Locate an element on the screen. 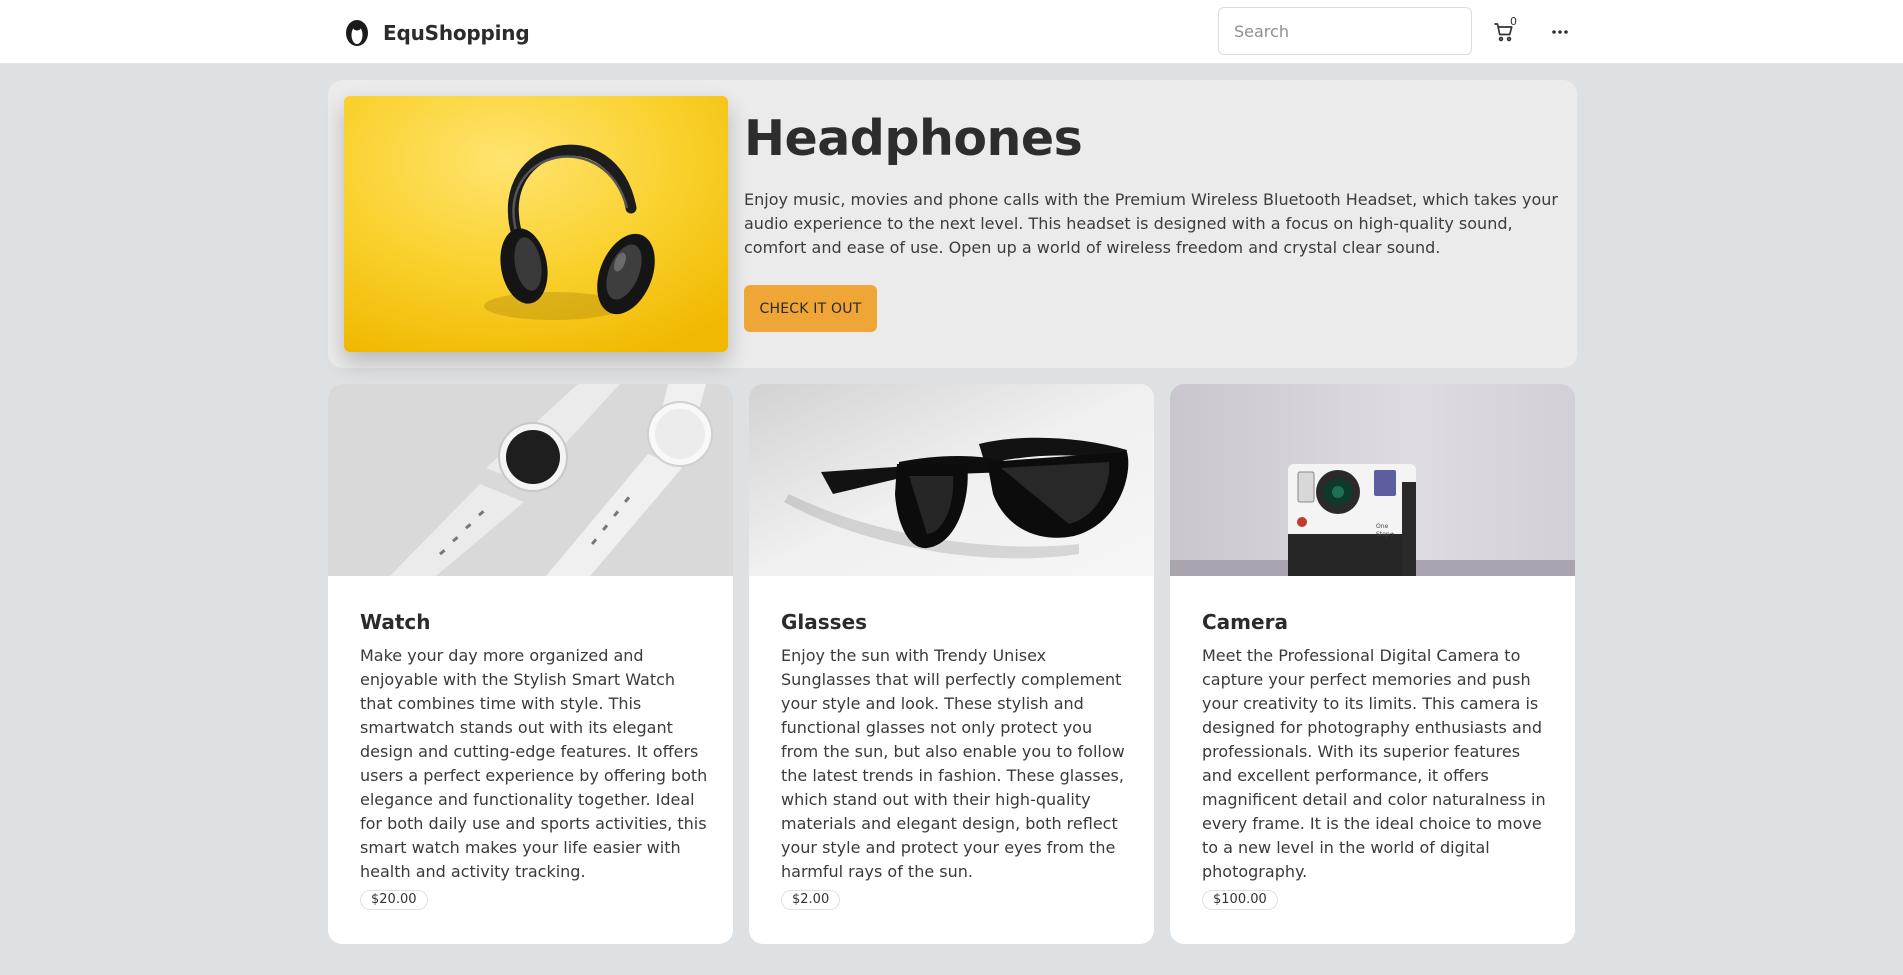 The height and width of the screenshot is (975, 1903). brand-logo-icon is located at coordinates (357, 33).